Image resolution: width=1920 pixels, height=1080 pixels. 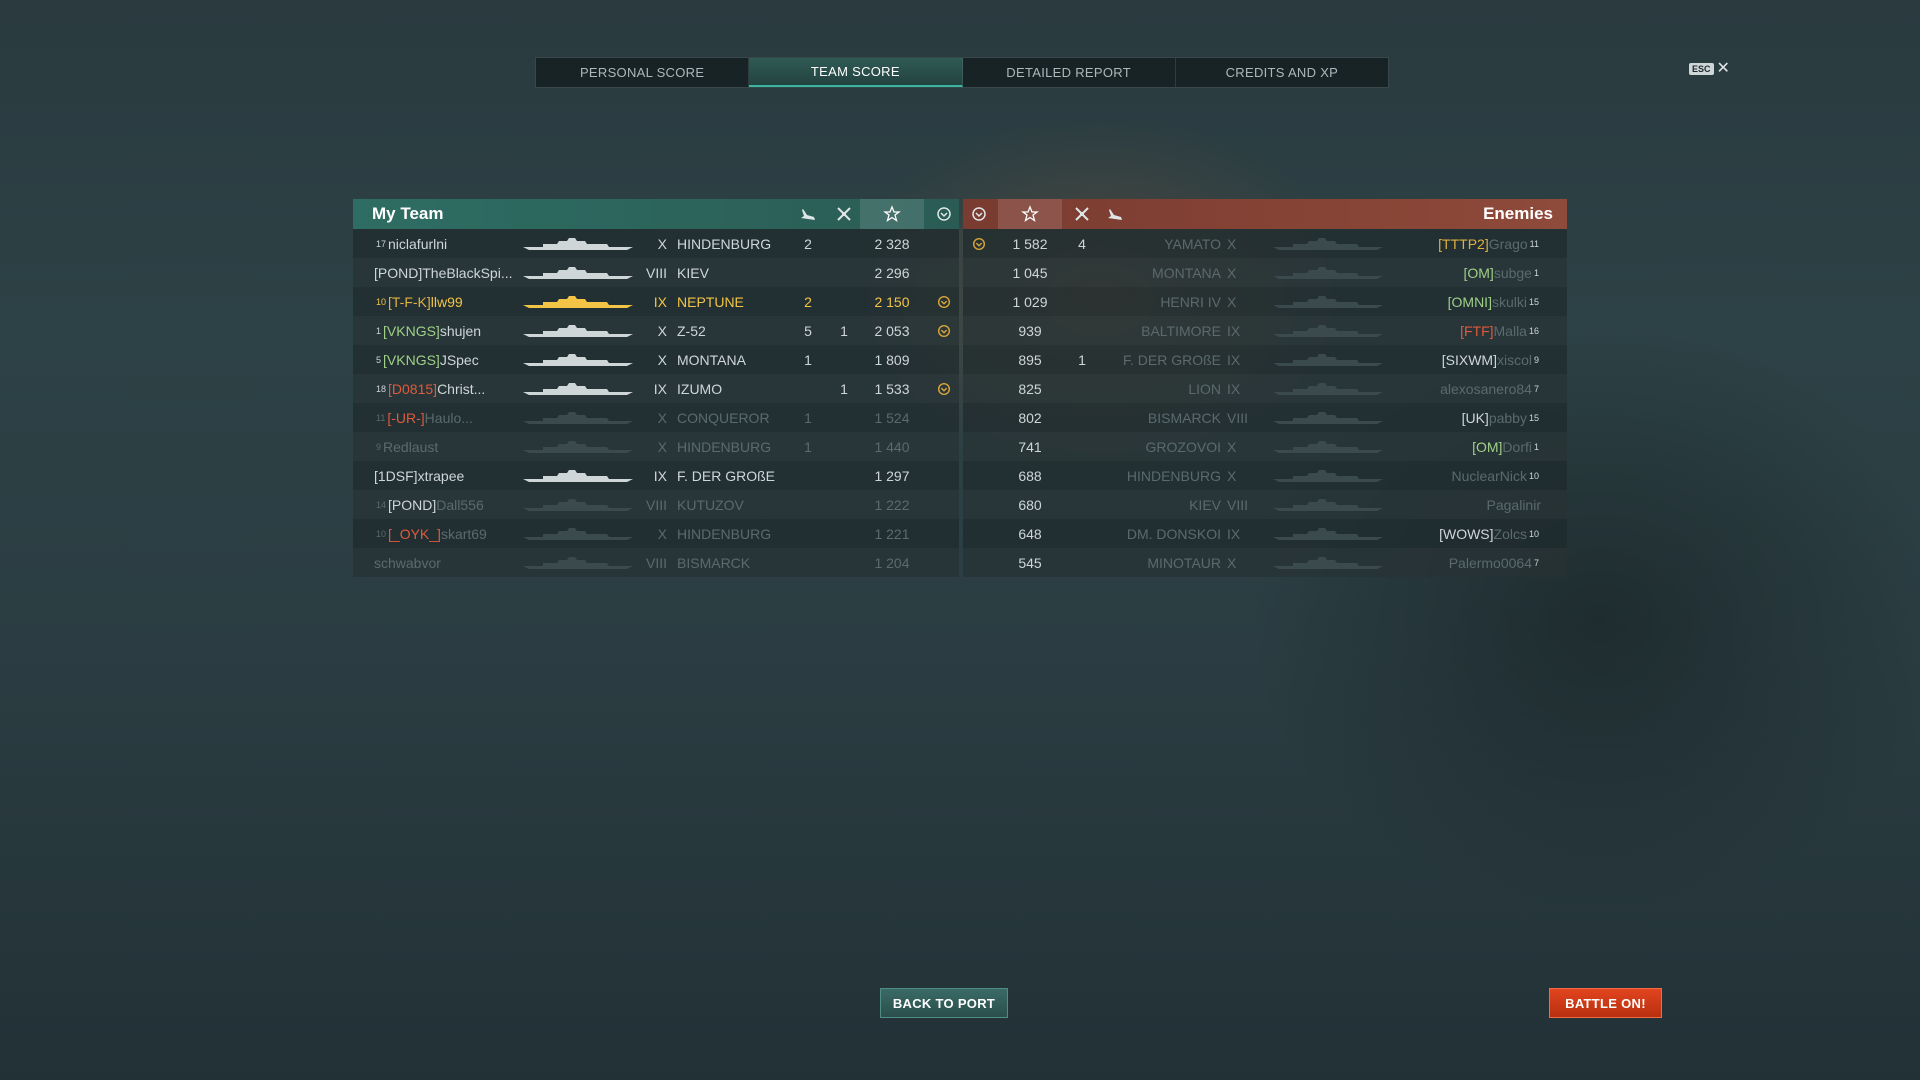 I want to click on player-name: skulki, so click(x=1509, y=301).